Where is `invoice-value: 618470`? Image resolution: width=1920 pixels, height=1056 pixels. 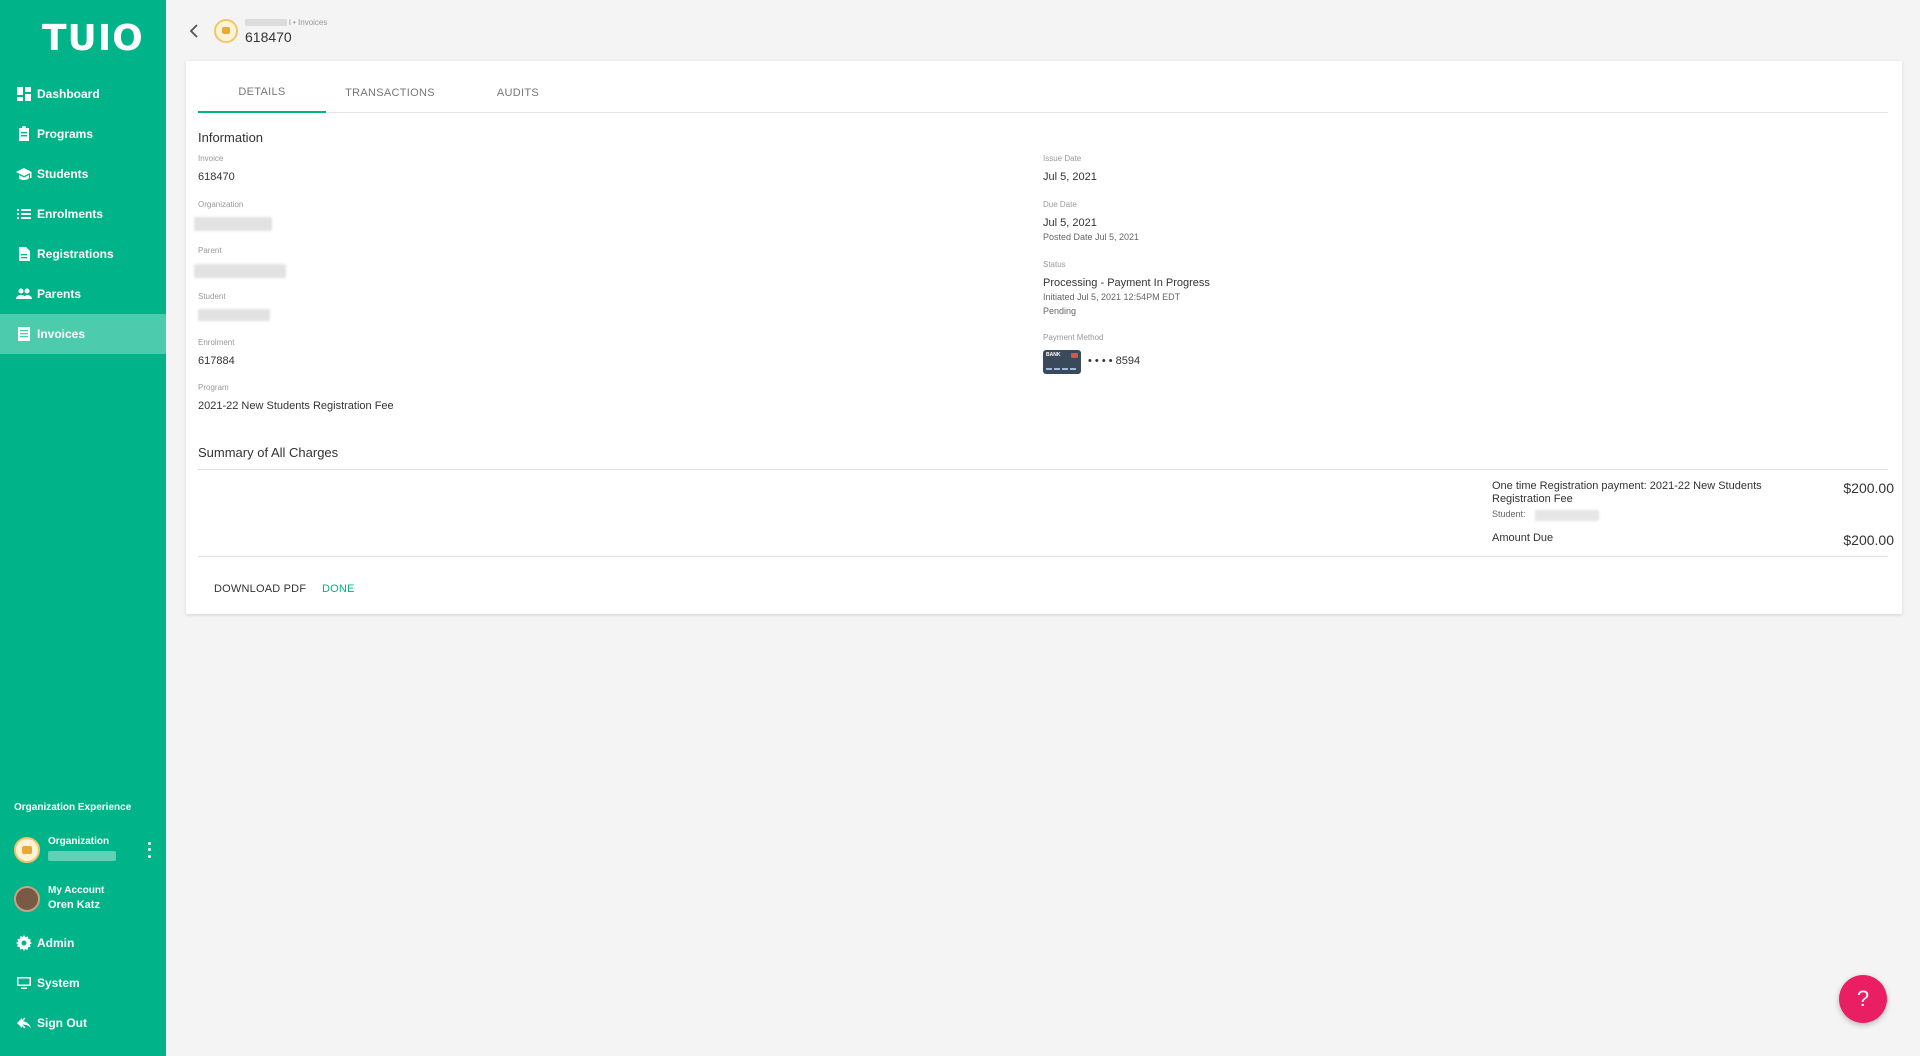
invoice-value: 618470 is located at coordinates (216, 177).